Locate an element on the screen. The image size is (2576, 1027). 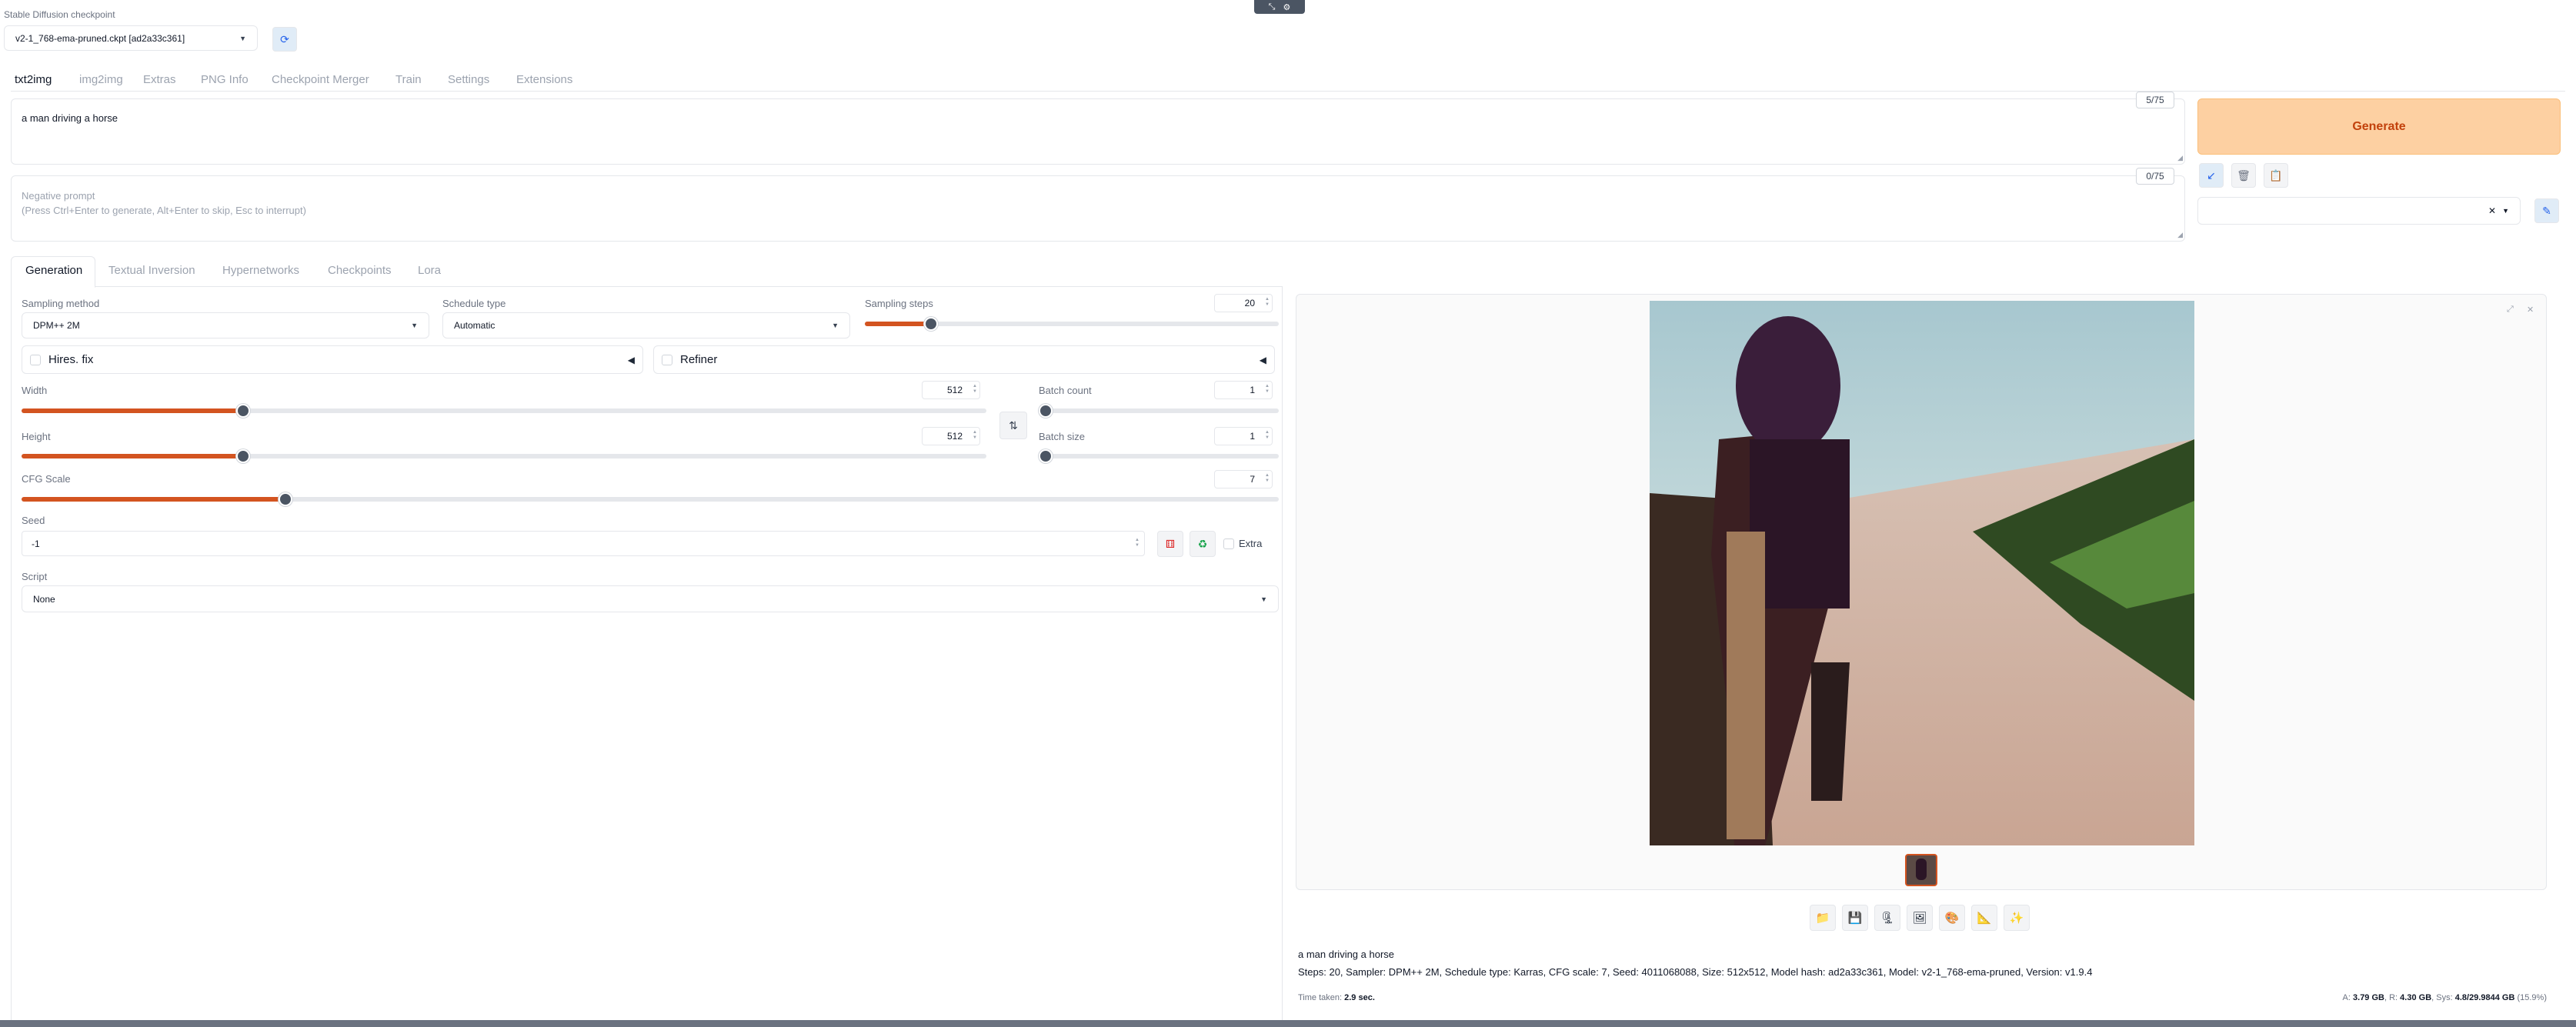
tab-generation: Generation is located at coordinates (67, 270).